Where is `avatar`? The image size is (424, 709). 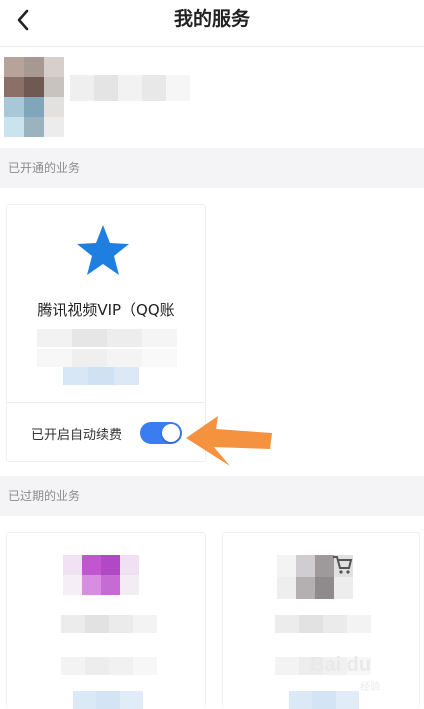 avatar is located at coordinates (34, 97).